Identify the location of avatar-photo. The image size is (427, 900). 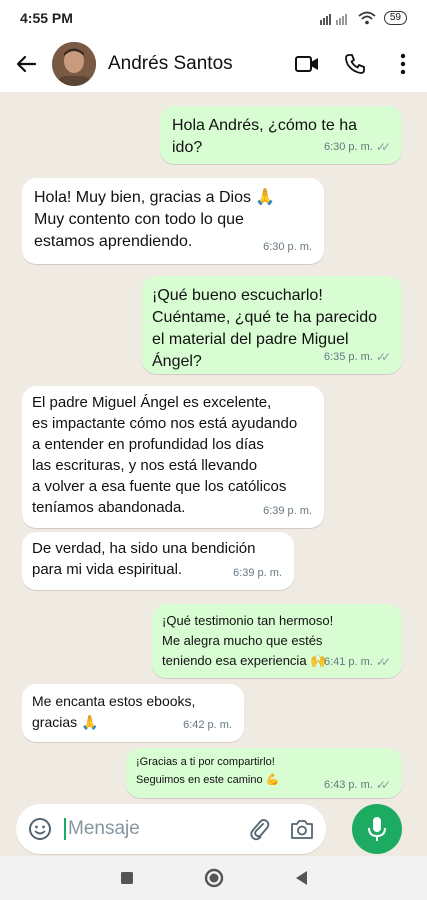
(74, 64).